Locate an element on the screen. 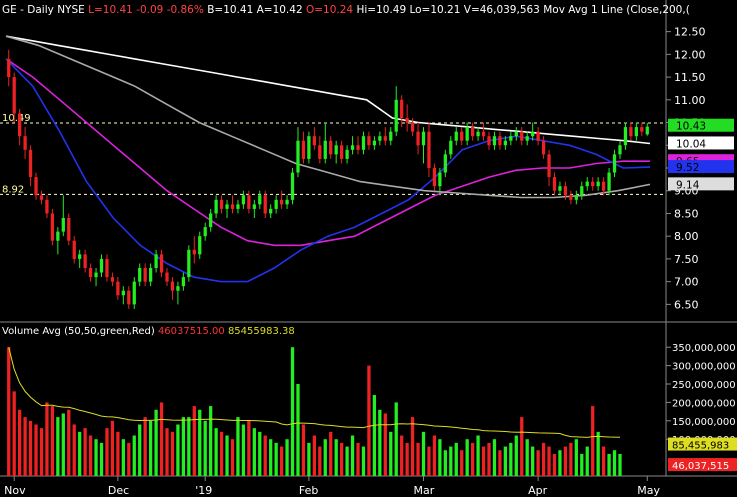  price-tag-label: 9.14 is located at coordinates (688, 185).